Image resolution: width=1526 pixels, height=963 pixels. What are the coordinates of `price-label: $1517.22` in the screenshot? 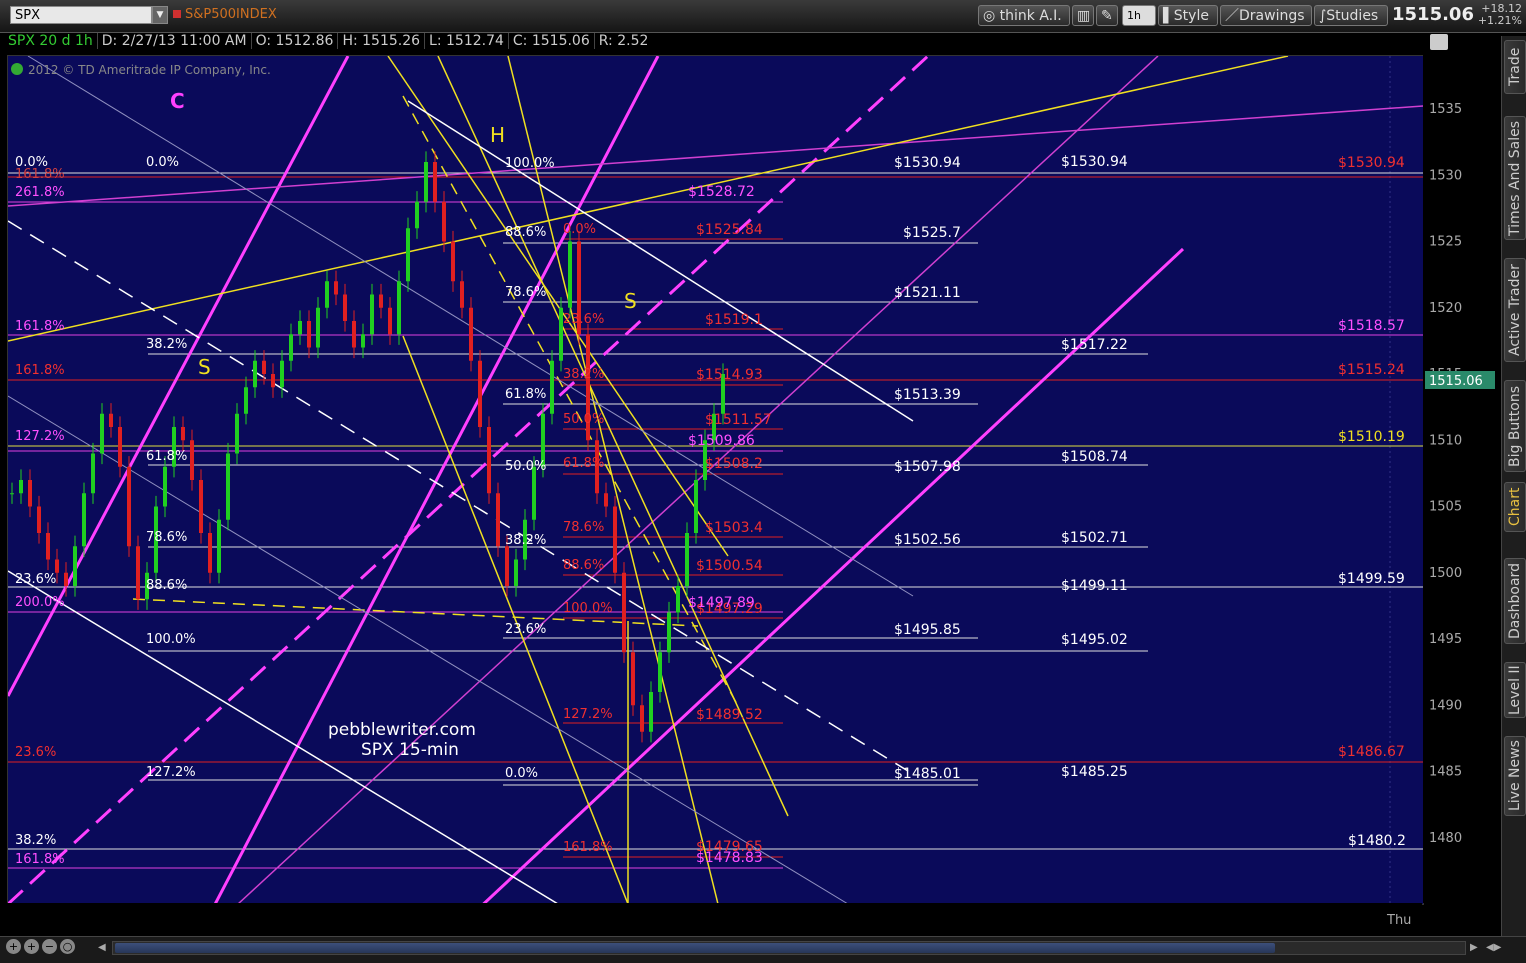 It's located at (1094, 345).